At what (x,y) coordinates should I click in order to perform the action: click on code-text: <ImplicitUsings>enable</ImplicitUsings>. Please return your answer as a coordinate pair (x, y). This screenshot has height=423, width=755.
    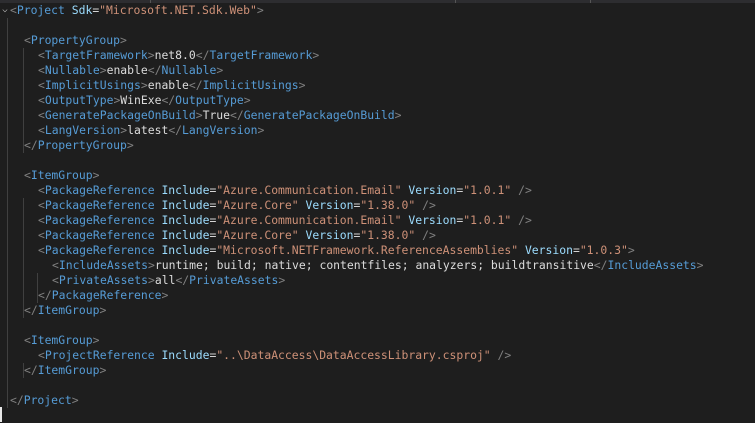
    Looking at the image, I should click on (171, 85).